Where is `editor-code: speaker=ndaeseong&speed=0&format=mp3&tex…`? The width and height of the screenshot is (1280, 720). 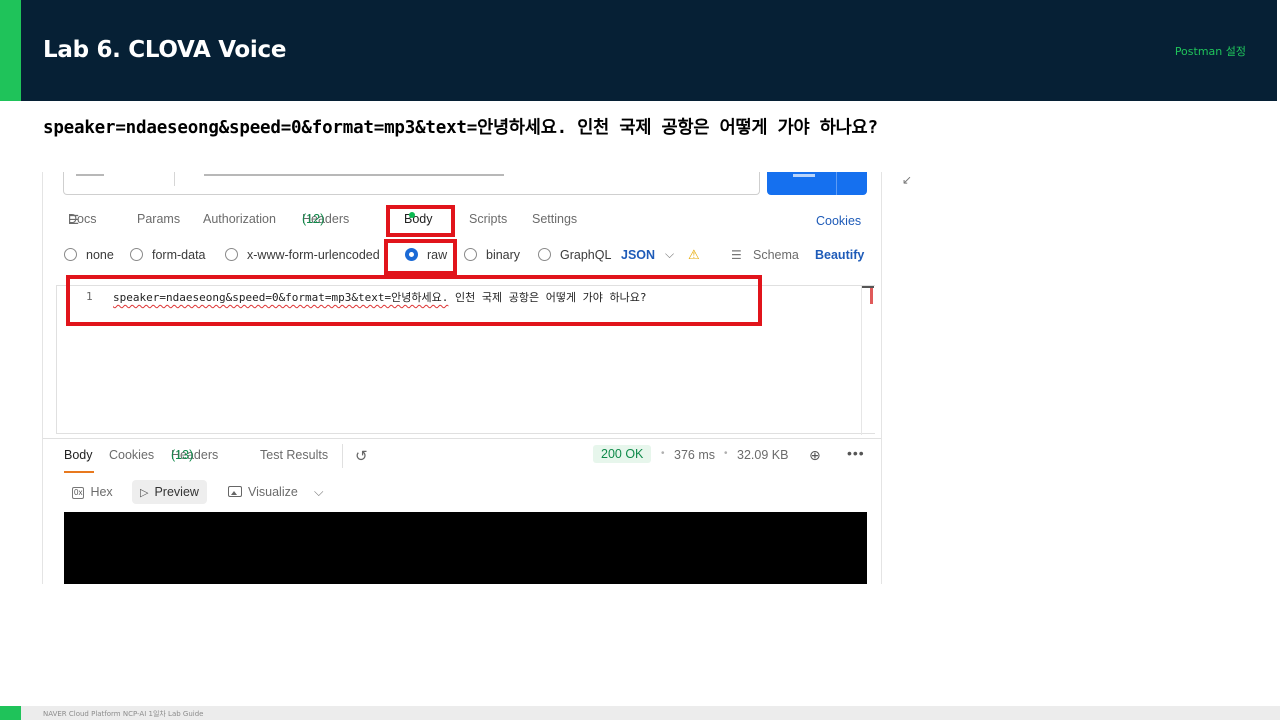 editor-code: speaker=ndaeseong&speed=0&format=mp3&tex… is located at coordinates (380, 297).